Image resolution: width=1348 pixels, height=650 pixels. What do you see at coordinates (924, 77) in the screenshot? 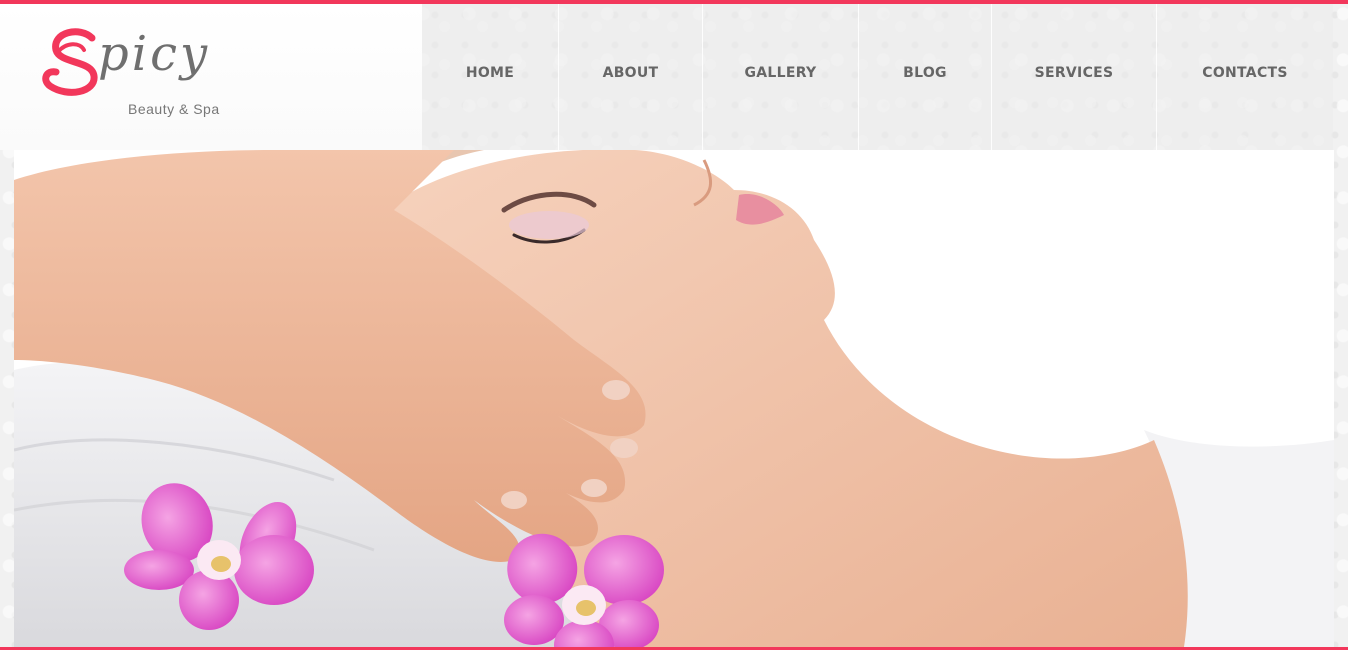
I see `nav-item-blog: BLOG` at bounding box center [924, 77].